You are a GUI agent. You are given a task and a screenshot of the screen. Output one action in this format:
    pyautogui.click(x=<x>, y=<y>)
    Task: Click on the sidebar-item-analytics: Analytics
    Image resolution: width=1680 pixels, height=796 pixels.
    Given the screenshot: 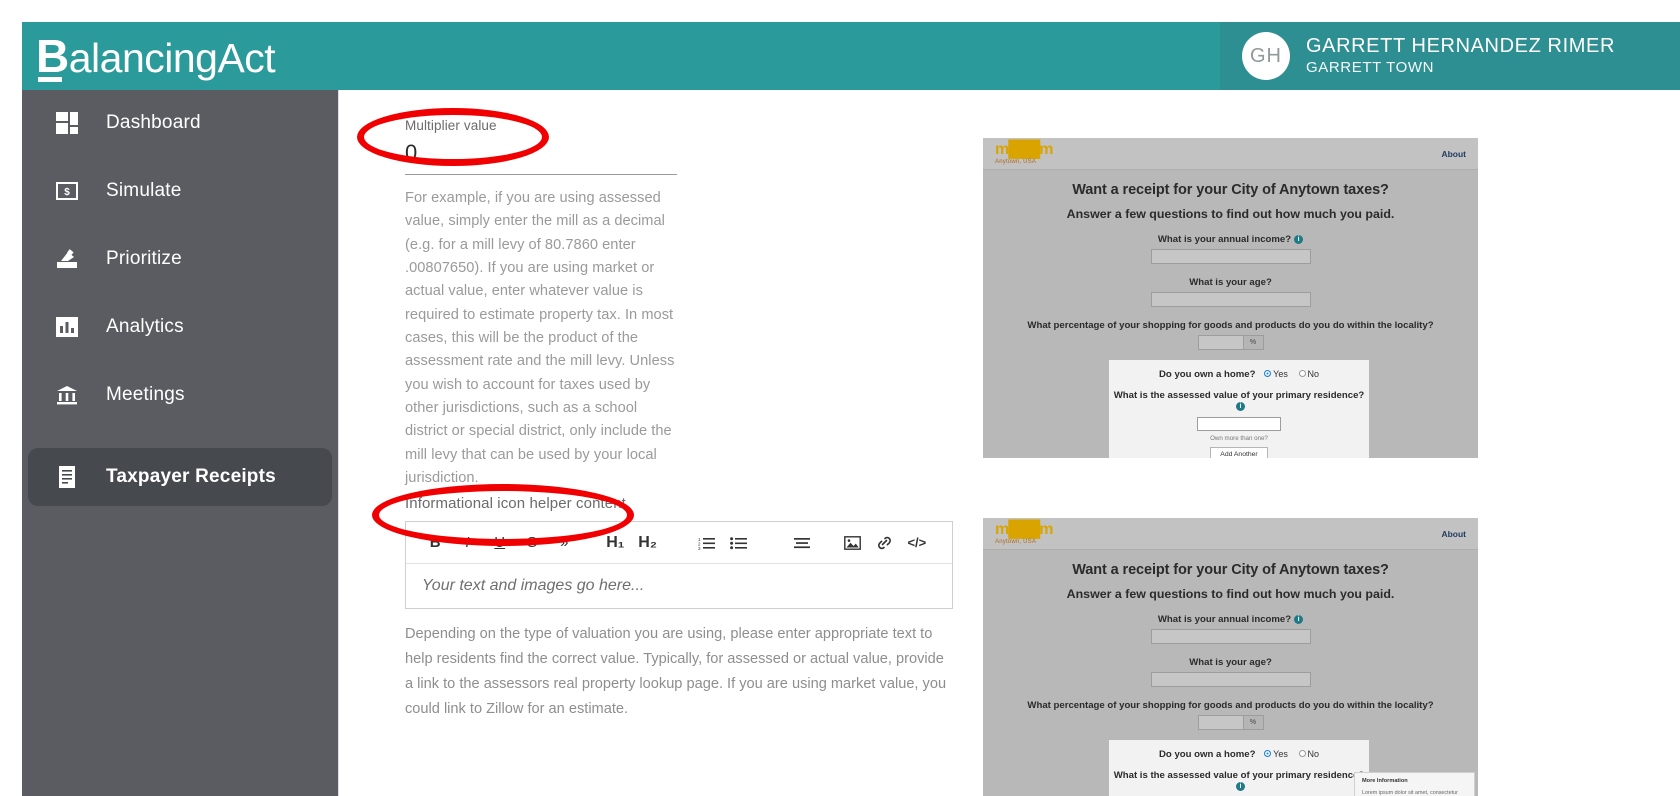 What is the action you would take?
    pyautogui.click(x=180, y=327)
    